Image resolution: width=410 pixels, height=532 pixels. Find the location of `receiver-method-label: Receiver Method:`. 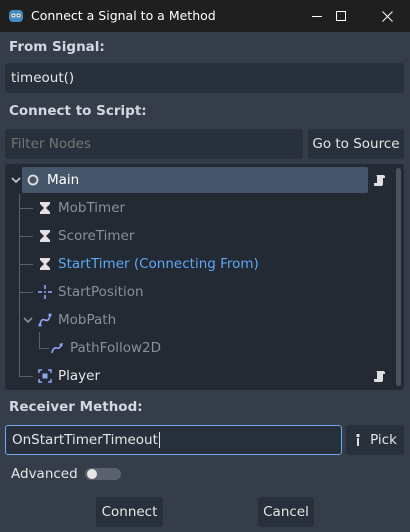

receiver-method-label: Receiver Method: is located at coordinates (76, 407).